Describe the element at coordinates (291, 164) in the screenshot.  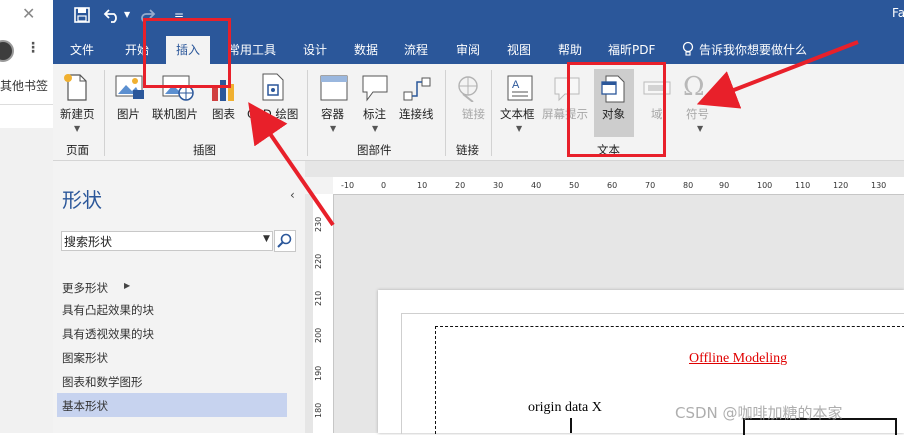
I see `annotation-arrow-left` at that location.